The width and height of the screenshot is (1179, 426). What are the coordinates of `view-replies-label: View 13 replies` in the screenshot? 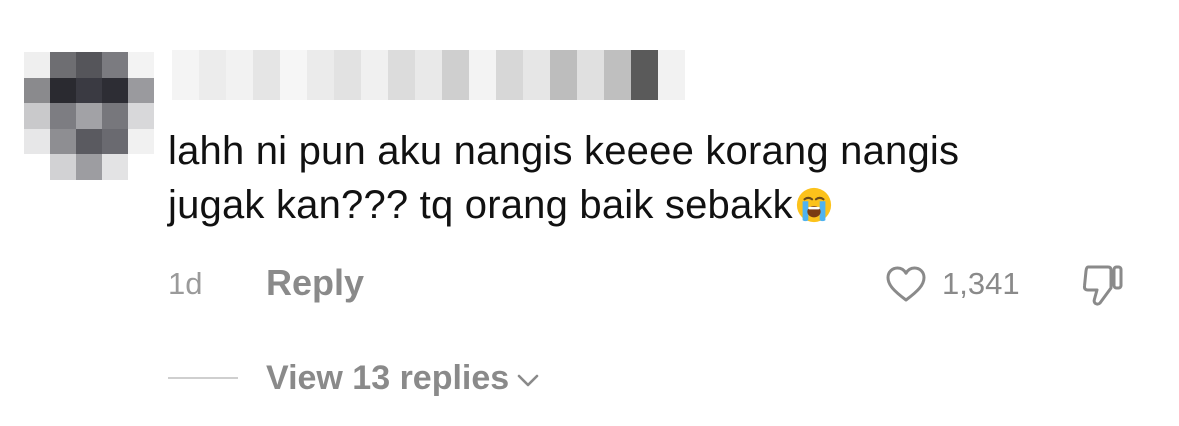 It's located at (388, 377).